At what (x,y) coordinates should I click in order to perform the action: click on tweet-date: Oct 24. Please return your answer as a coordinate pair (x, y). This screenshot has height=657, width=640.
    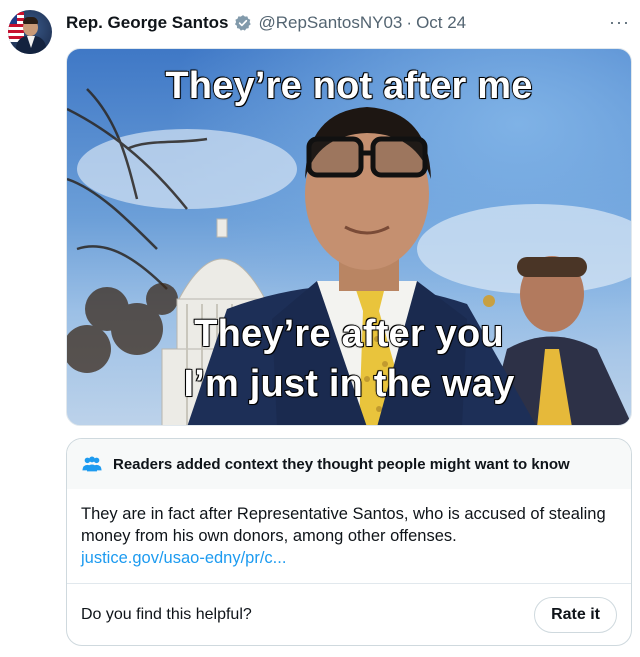
    Looking at the image, I should click on (441, 23).